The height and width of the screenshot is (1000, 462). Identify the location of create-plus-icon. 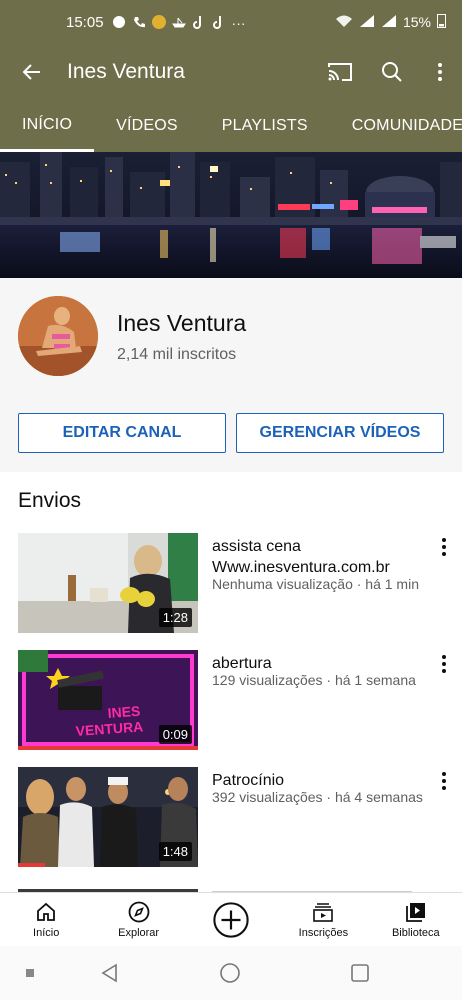
(231, 919).